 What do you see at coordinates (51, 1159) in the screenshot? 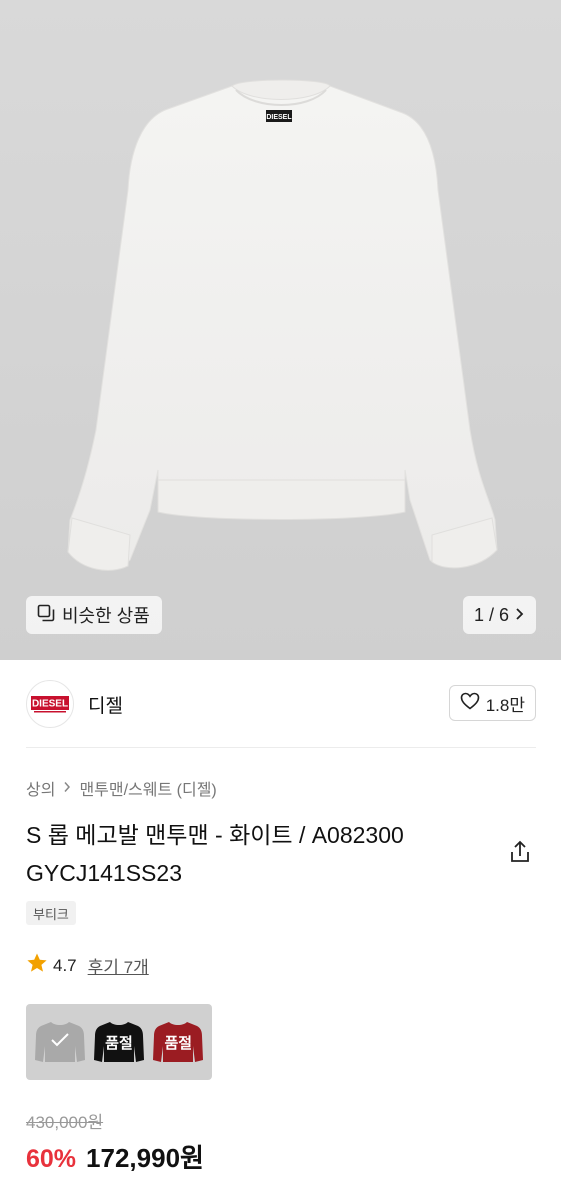
I see `discount-rate: 60%` at bounding box center [51, 1159].